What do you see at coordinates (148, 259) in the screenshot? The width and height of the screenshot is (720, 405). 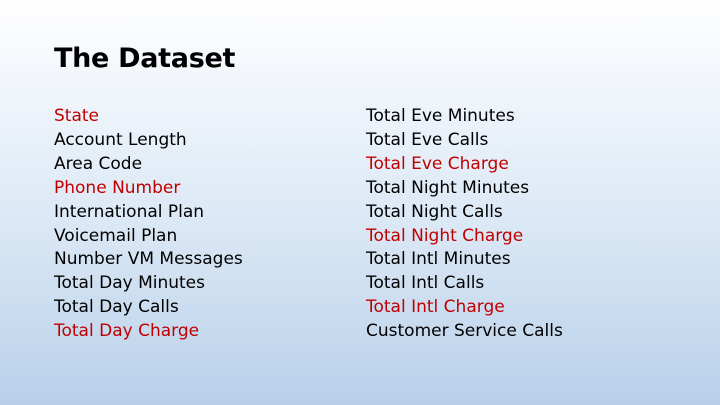 I see `field-item: Number VM Messages` at bounding box center [148, 259].